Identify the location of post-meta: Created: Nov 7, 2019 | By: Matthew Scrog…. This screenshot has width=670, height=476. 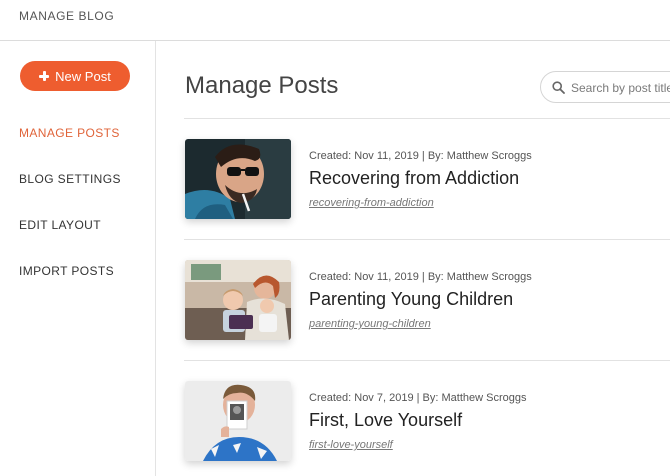
(418, 398).